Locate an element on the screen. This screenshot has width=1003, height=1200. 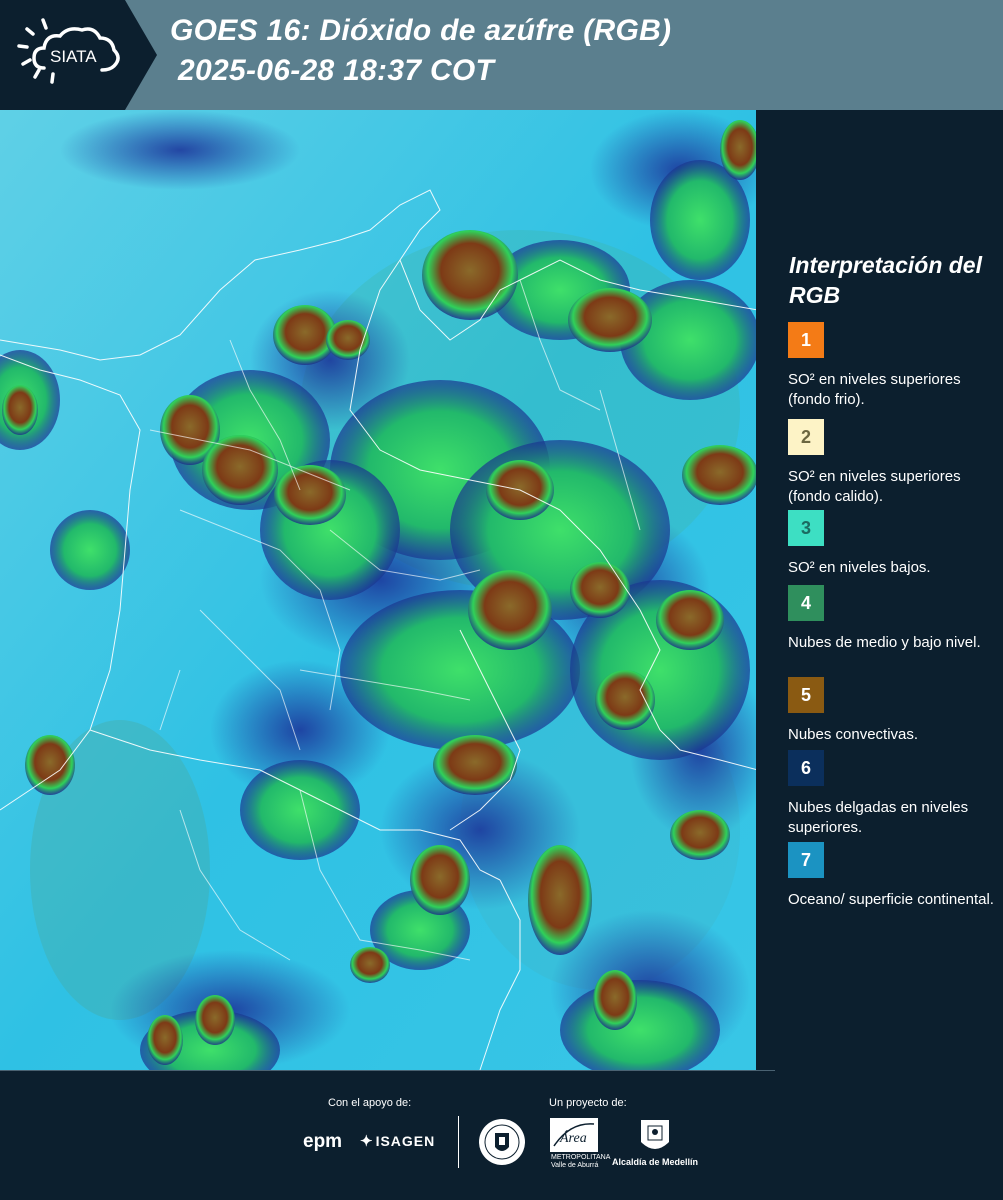
isagen-logo-text: ISAGEN is located at coordinates (405, 1141).